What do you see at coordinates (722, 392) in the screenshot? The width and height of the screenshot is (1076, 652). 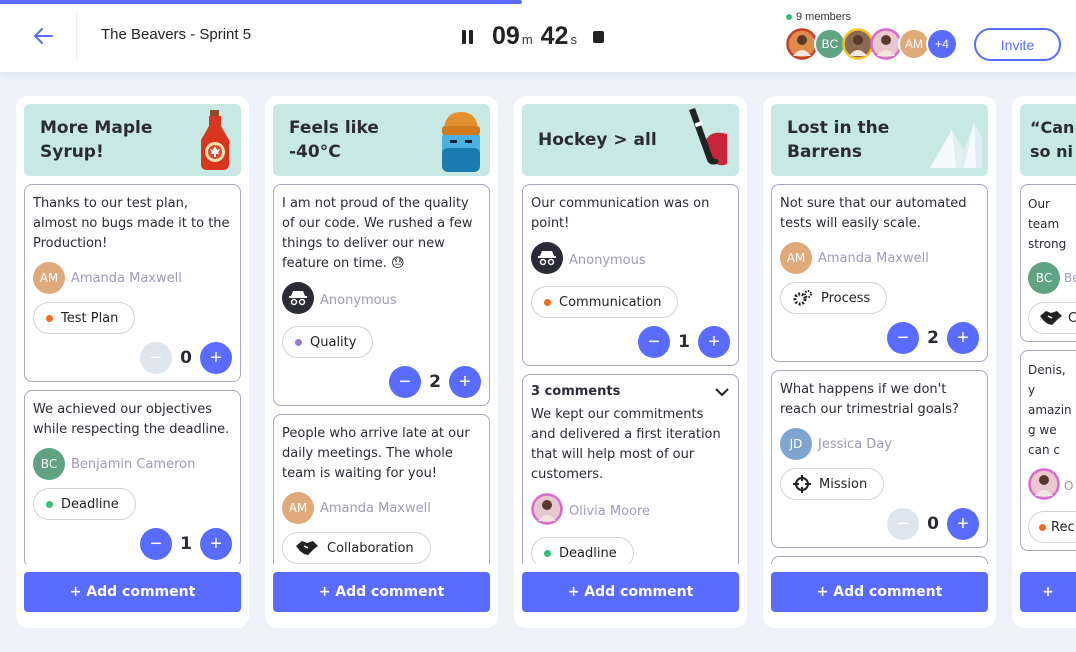 I see `chevron-down-icon` at bounding box center [722, 392].